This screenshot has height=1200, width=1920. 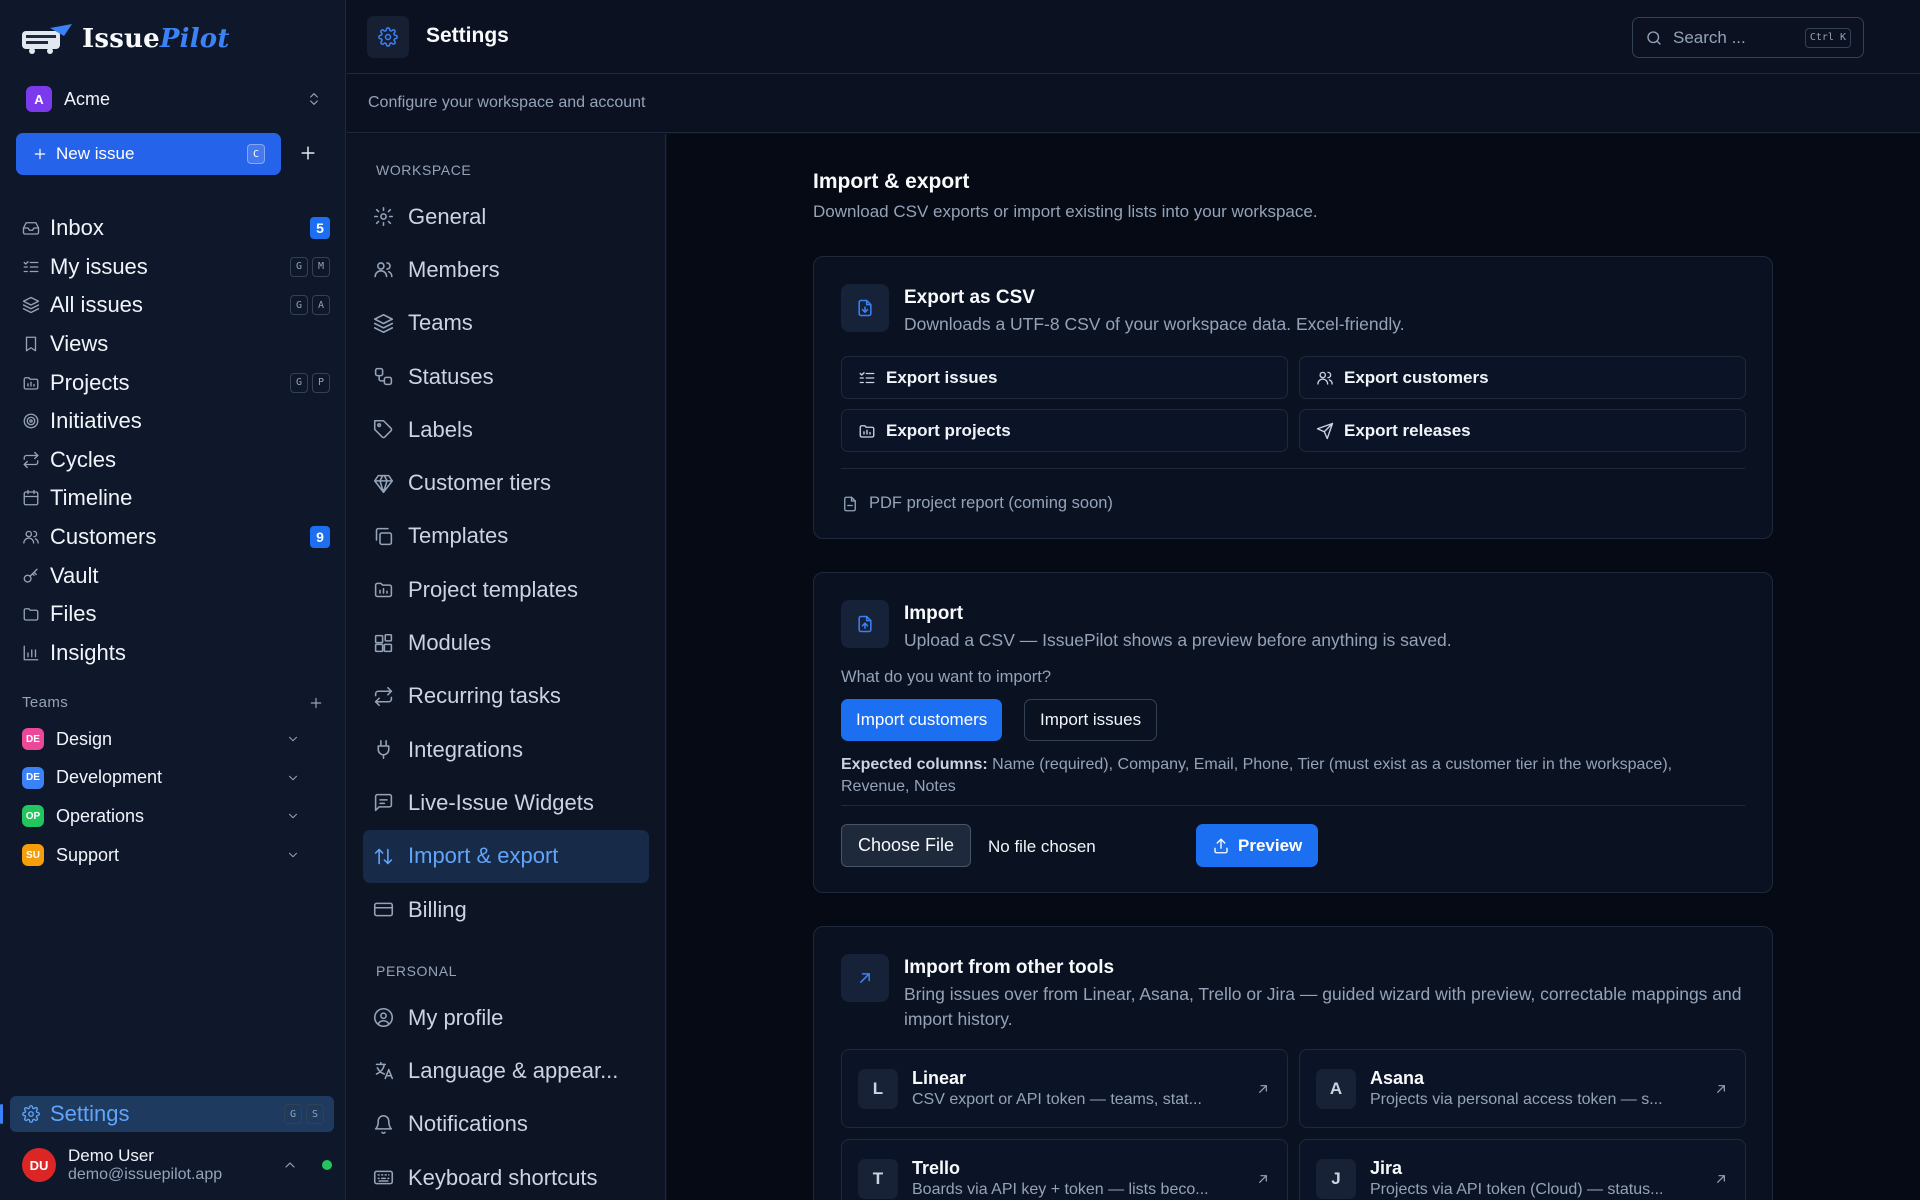 I want to click on settings-nav-live-issue-widgets: Live-Issue Widgets, so click(x=506, y=802).